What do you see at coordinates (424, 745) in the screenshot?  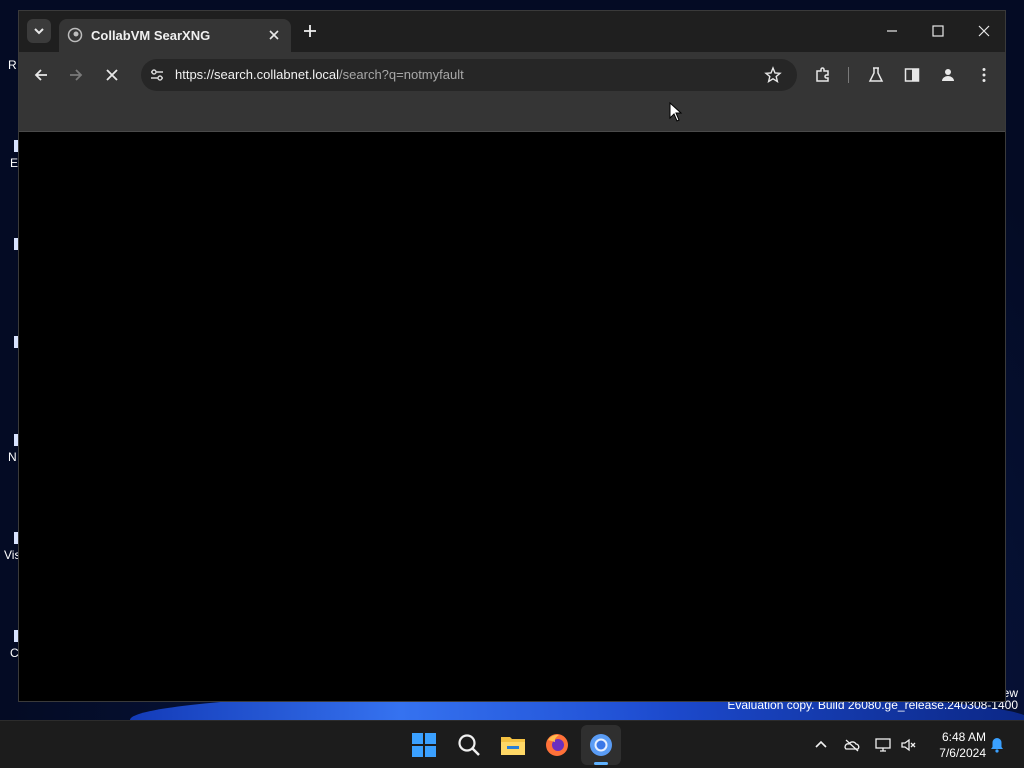 I see `windows-start-icon` at bounding box center [424, 745].